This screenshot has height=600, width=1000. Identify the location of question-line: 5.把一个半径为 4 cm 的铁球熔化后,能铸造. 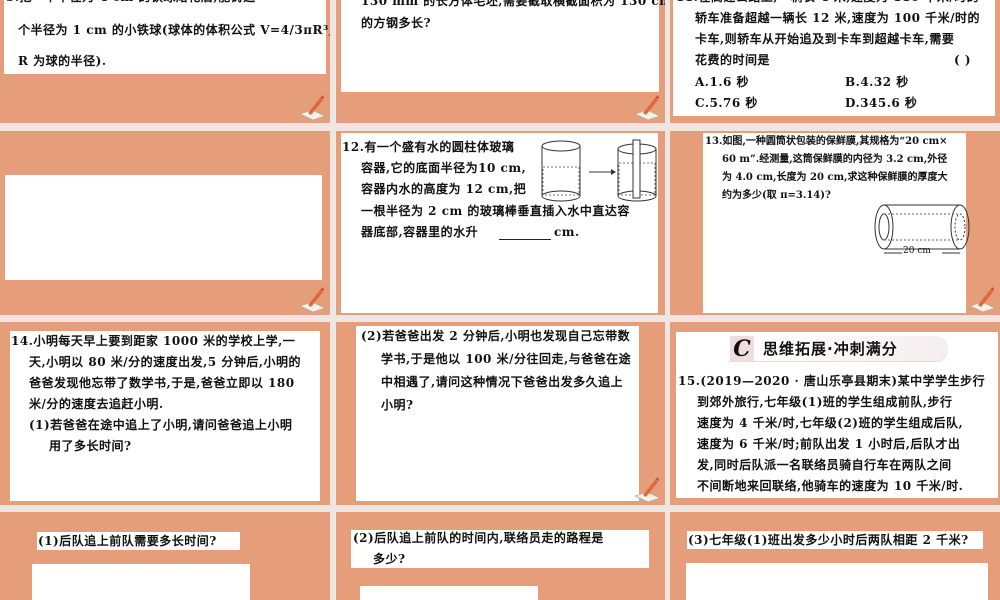
(131, 4).